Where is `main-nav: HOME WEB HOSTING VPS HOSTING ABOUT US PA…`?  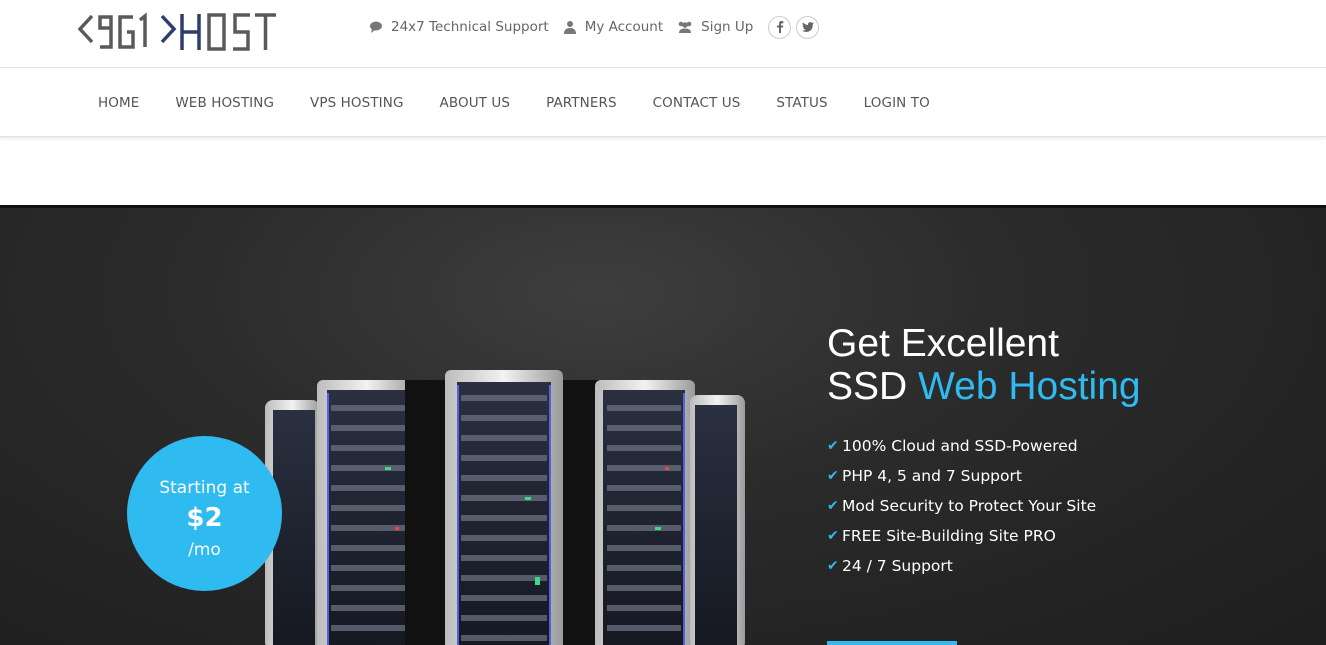 main-nav: HOME WEB HOSTING VPS HOSTING ABOUT US PA… is located at coordinates (663, 102).